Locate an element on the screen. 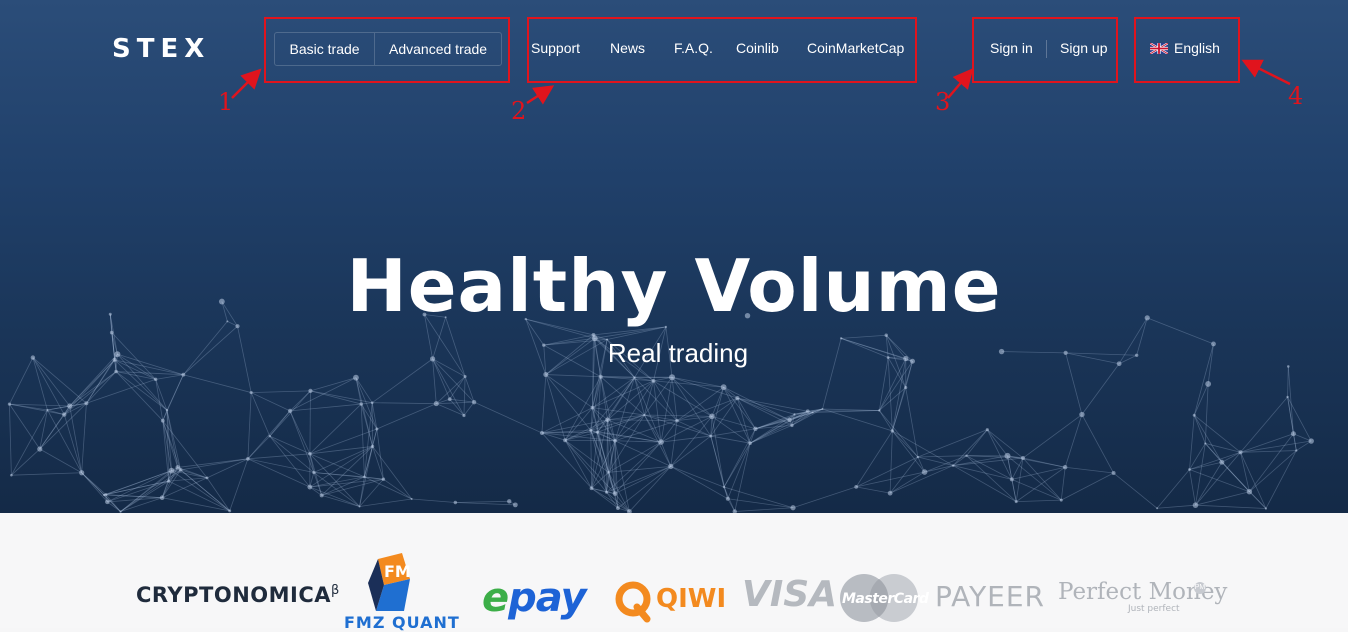 The image size is (1348, 632). epay-pay: pay is located at coordinates (546, 598).